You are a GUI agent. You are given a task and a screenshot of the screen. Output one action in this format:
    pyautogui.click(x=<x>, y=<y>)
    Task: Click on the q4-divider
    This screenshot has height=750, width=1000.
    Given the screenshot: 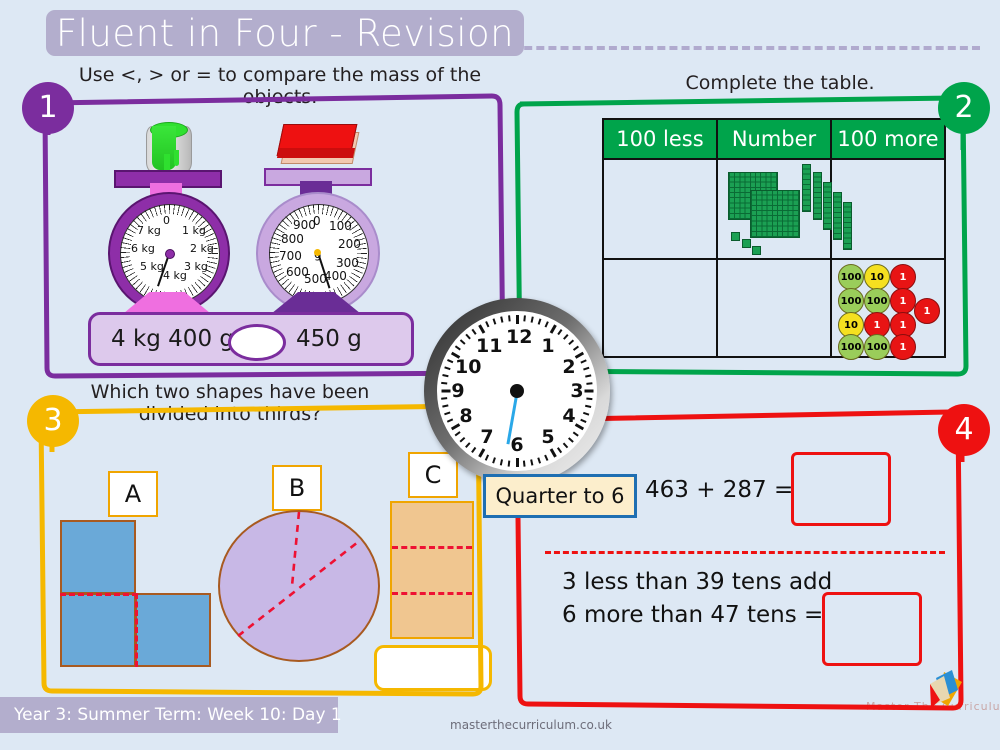 What is the action you would take?
    pyautogui.click(x=745, y=552)
    